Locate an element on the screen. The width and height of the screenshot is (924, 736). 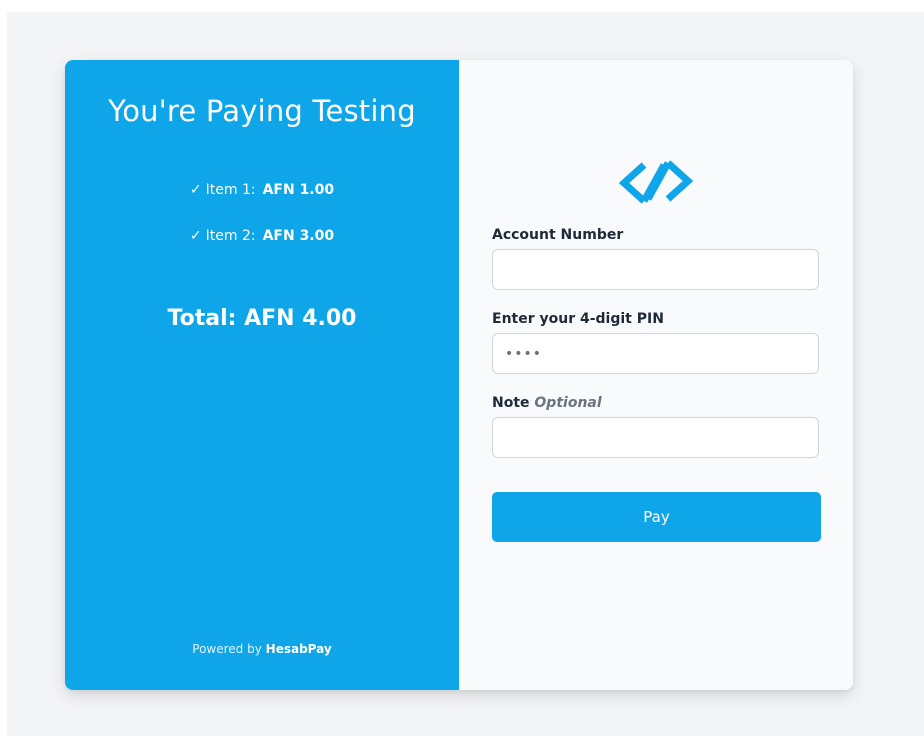
list-item: ✓ Item 2: AFN 3.00 is located at coordinates (262, 236).